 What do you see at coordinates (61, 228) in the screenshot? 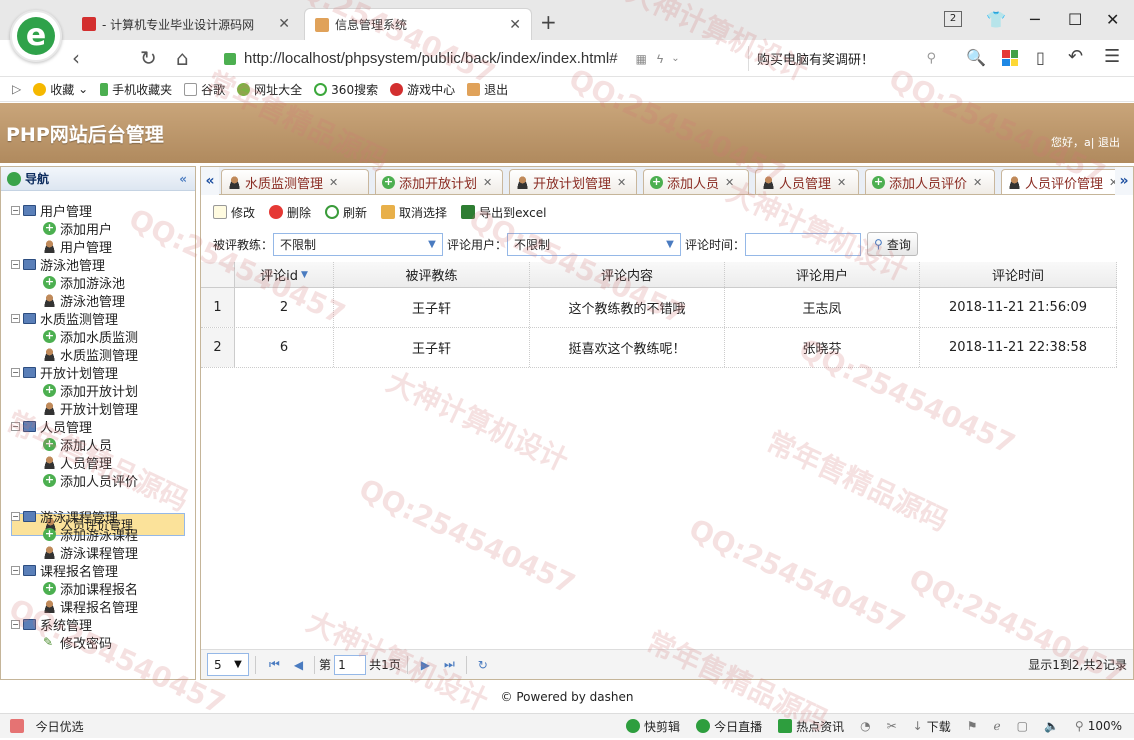
I see `nav-item: + 添加用户` at bounding box center [61, 228].